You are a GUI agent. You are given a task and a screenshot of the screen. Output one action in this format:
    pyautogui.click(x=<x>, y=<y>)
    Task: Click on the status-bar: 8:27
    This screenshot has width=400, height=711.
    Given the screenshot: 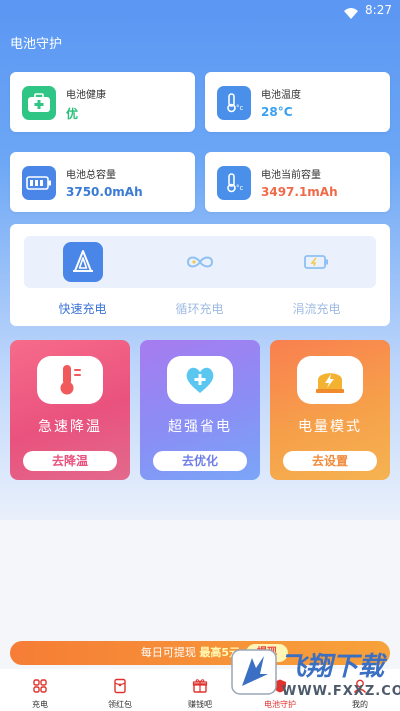 What is the action you would take?
    pyautogui.click(x=200, y=11)
    